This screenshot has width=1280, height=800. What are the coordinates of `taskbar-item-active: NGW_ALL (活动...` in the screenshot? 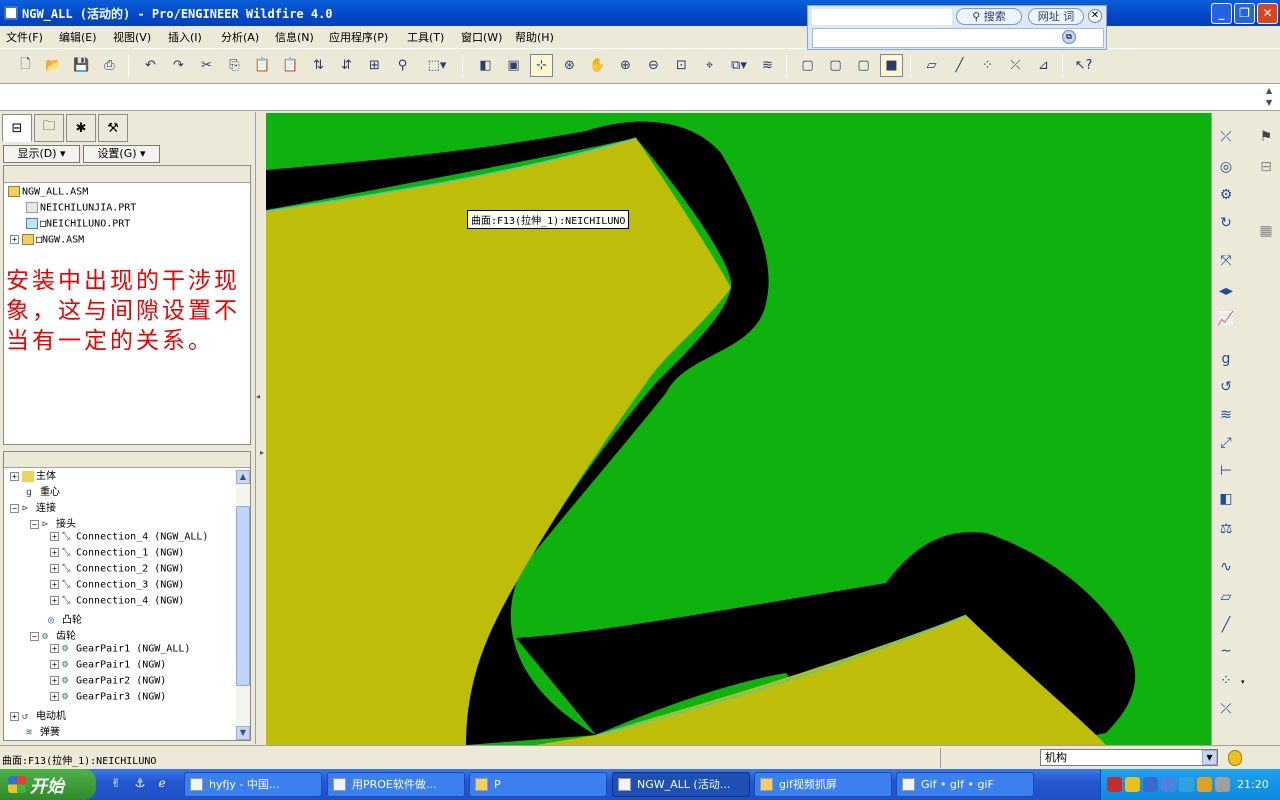 It's located at (681, 784).